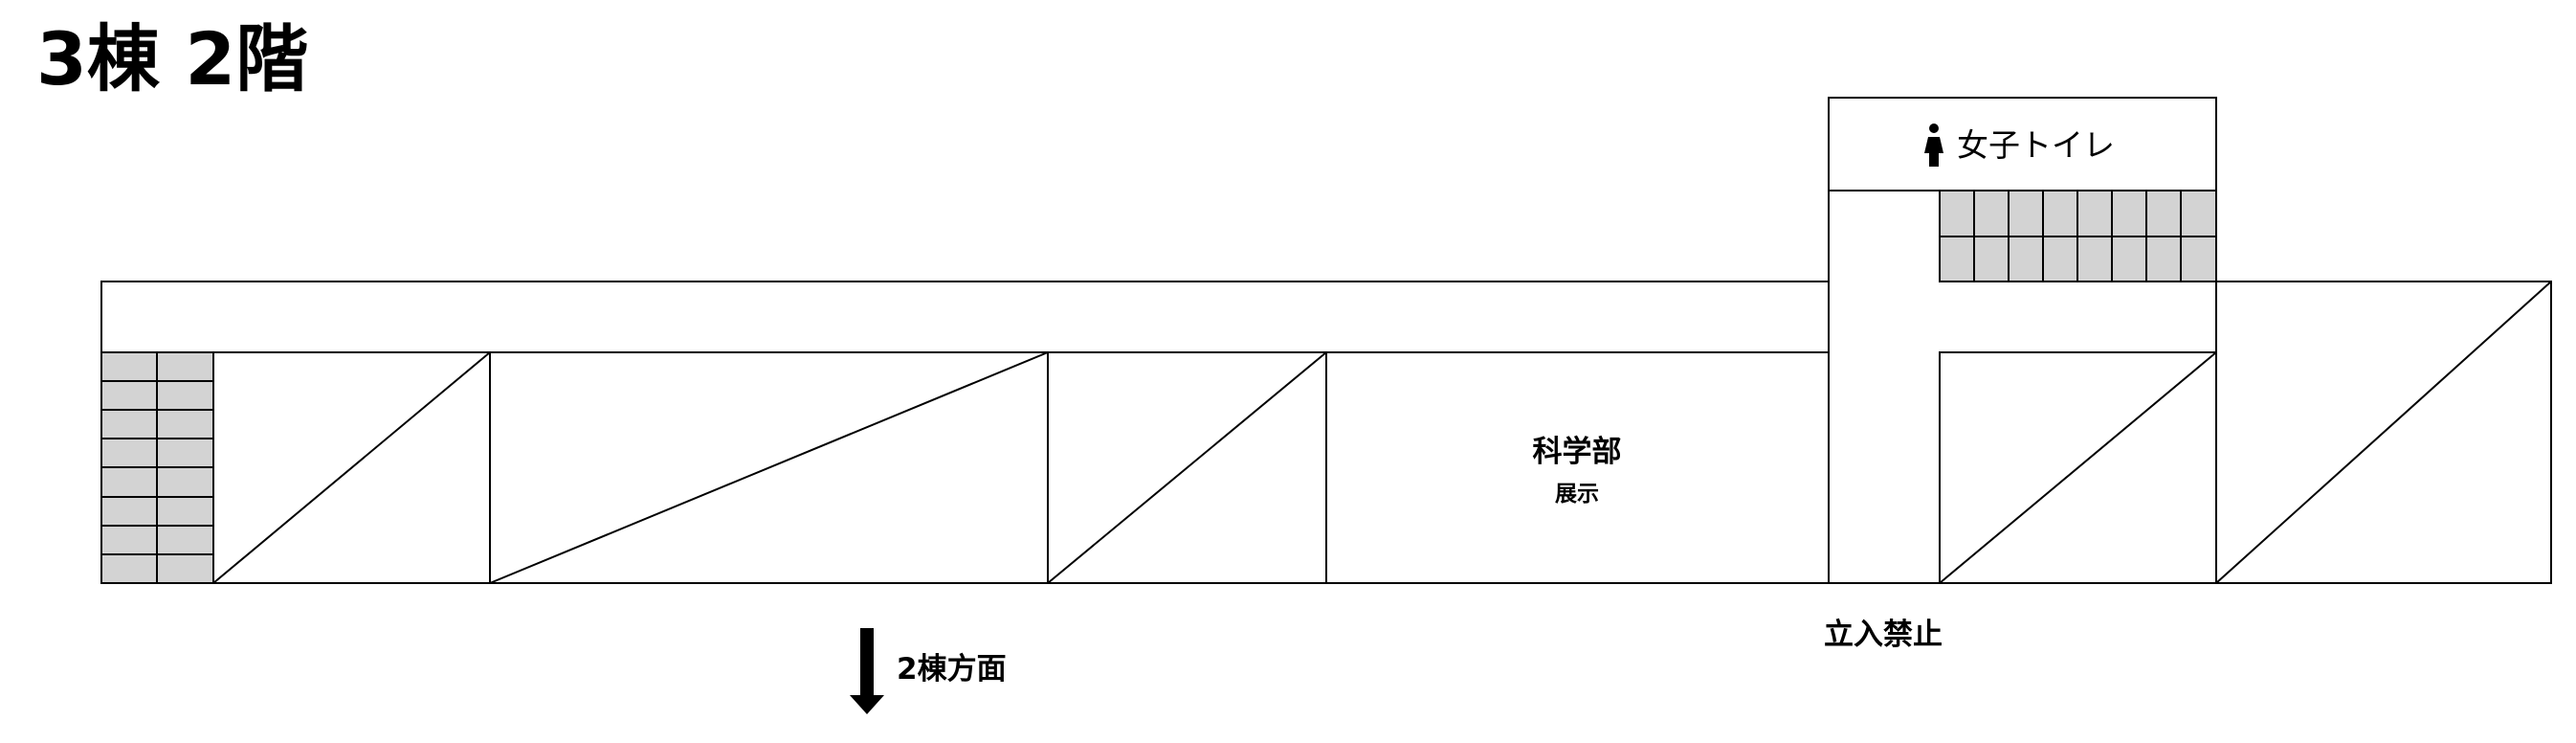  Describe the element at coordinates (2078, 236) in the screenshot. I see `locker-block-top-right` at that location.